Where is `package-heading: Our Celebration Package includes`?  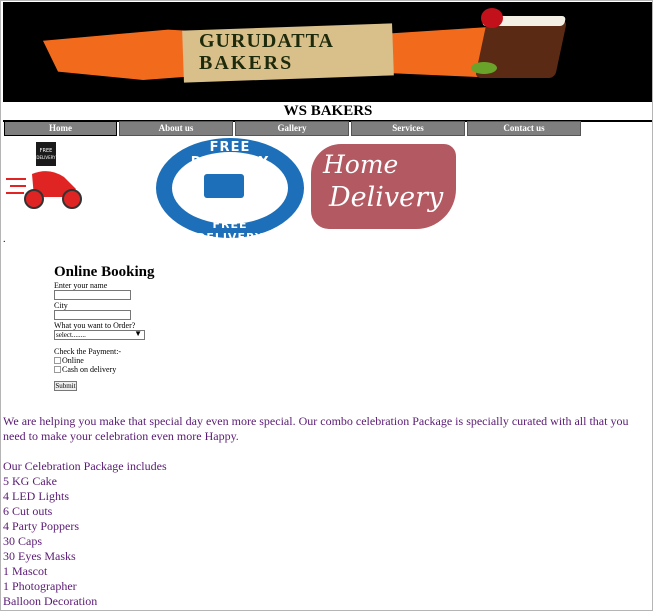 package-heading: Our Celebration Package includes is located at coordinates (85, 466).